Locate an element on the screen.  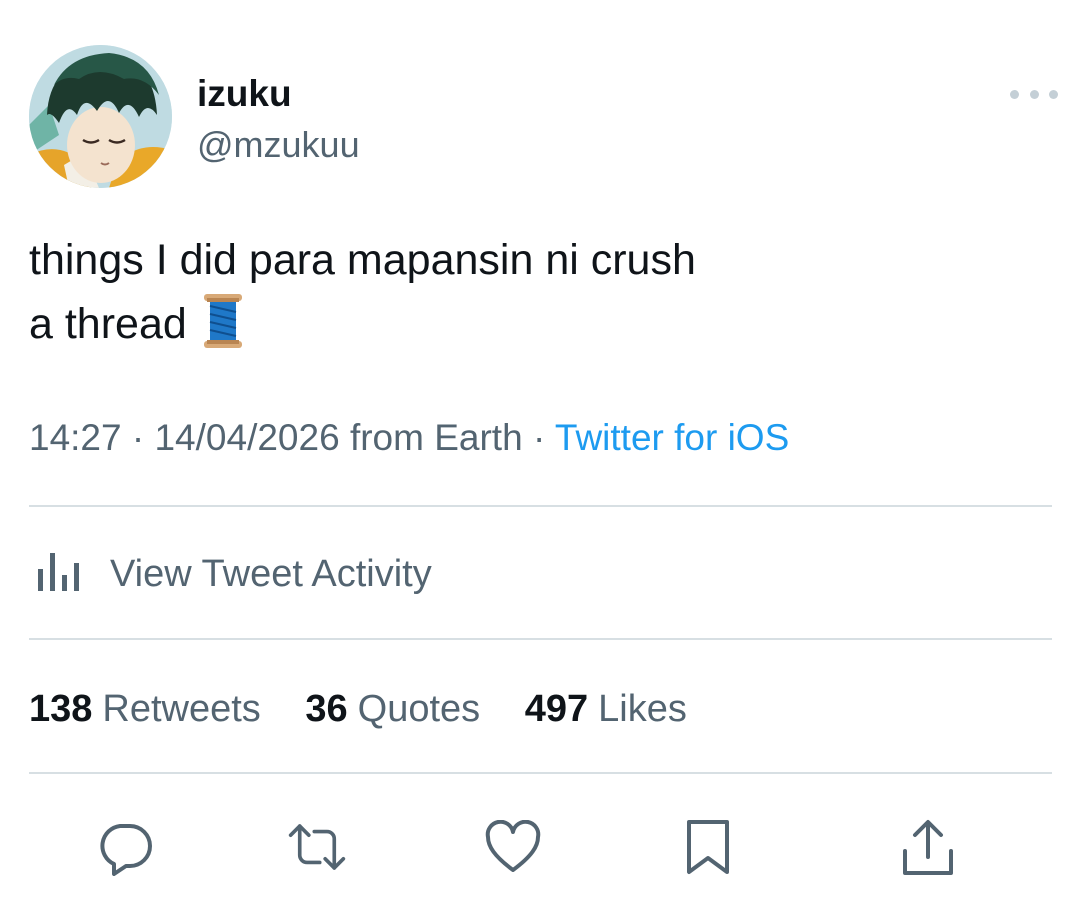
more-options-icon is located at coordinates (1034, 94).